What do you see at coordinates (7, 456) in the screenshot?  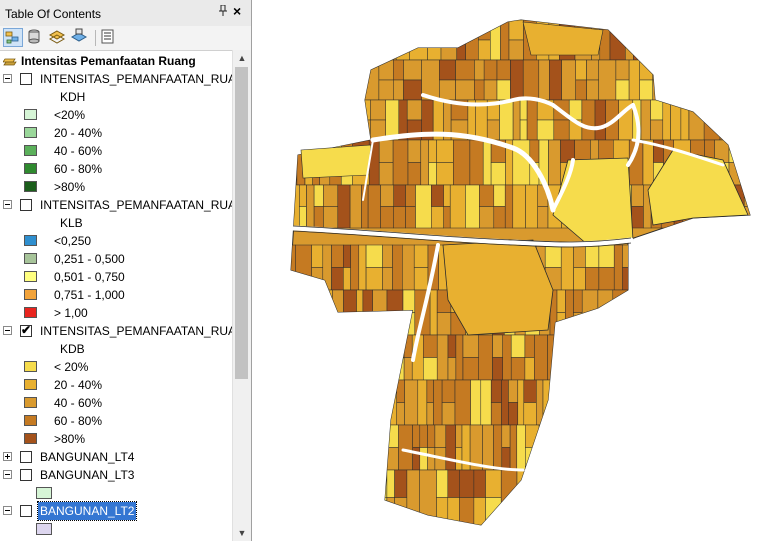 I see `expand-toggle` at bounding box center [7, 456].